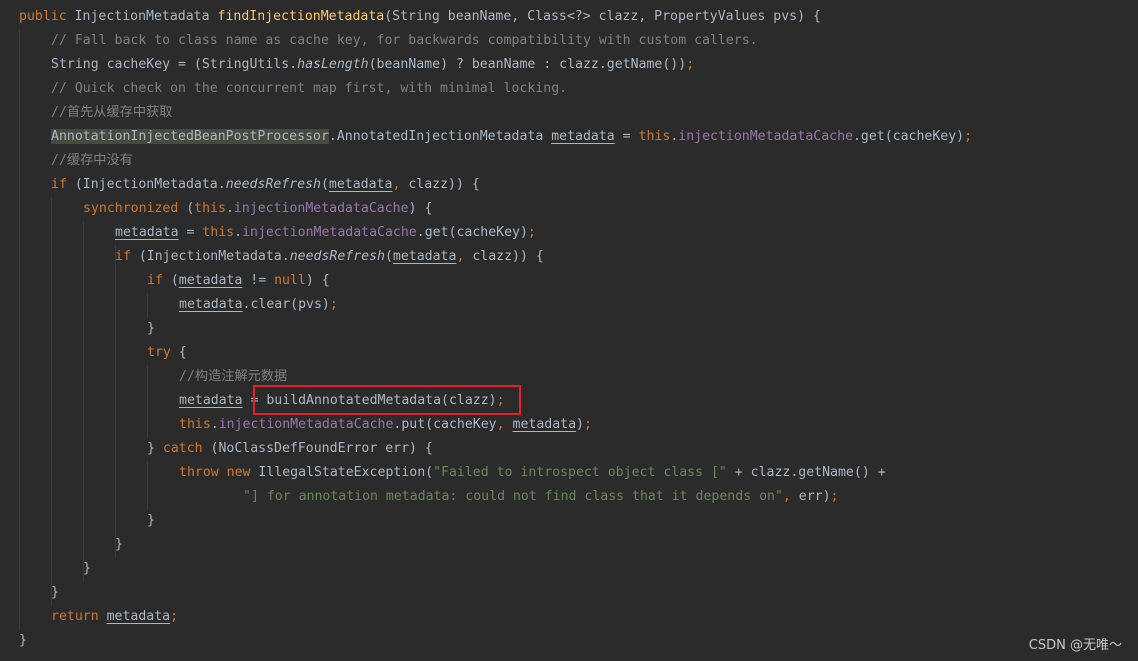 This screenshot has height=661, width=1138. What do you see at coordinates (233, 376) in the screenshot?
I see `code-token: //构造注解元数据` at bounding box center [233, 376].